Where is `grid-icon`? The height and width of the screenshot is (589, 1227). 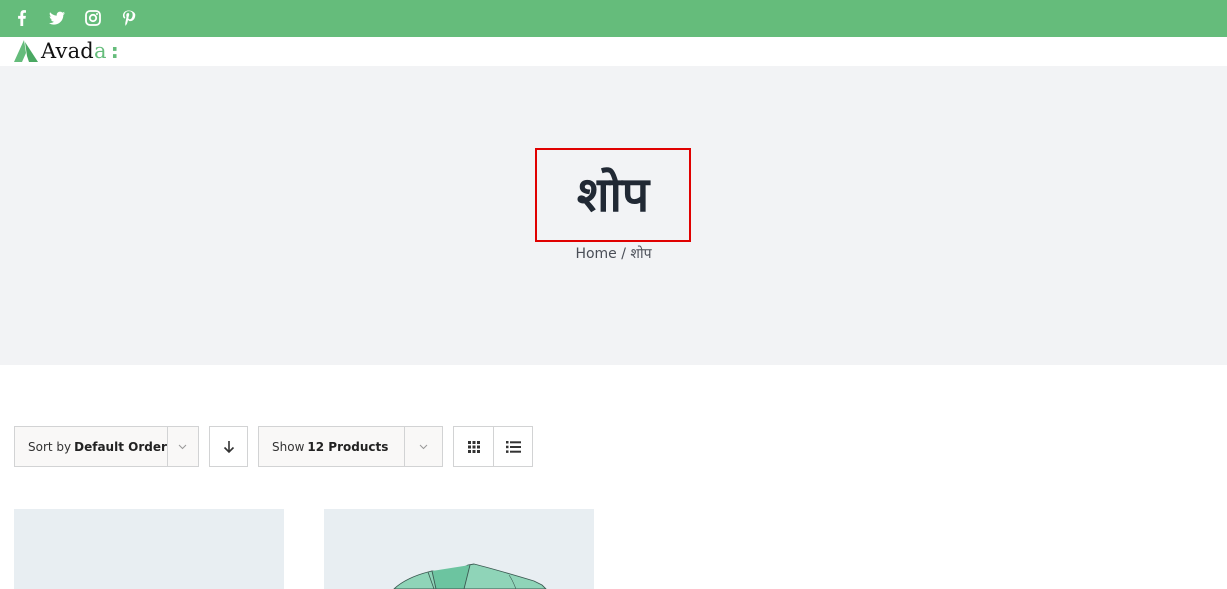 grid-icon is located at coordinates (473, 446).